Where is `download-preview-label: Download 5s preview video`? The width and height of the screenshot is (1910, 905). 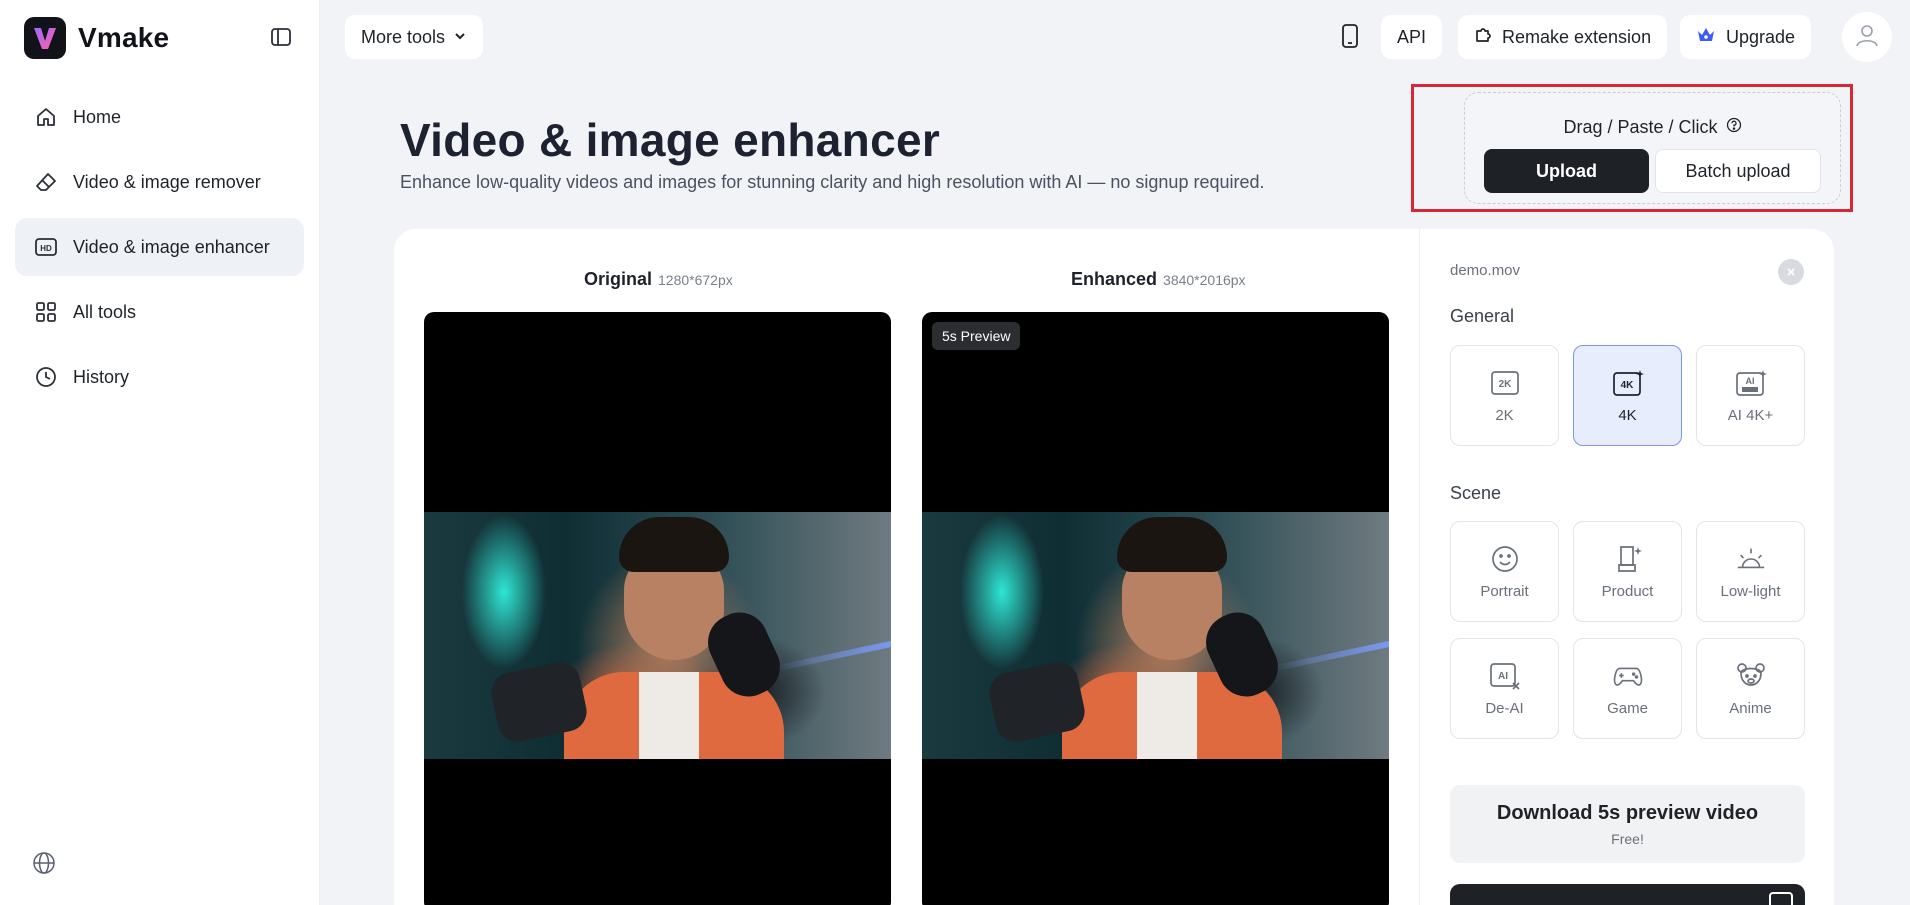 download-preview-label: Download 5s preview video is located at coordinates (1627, 812).